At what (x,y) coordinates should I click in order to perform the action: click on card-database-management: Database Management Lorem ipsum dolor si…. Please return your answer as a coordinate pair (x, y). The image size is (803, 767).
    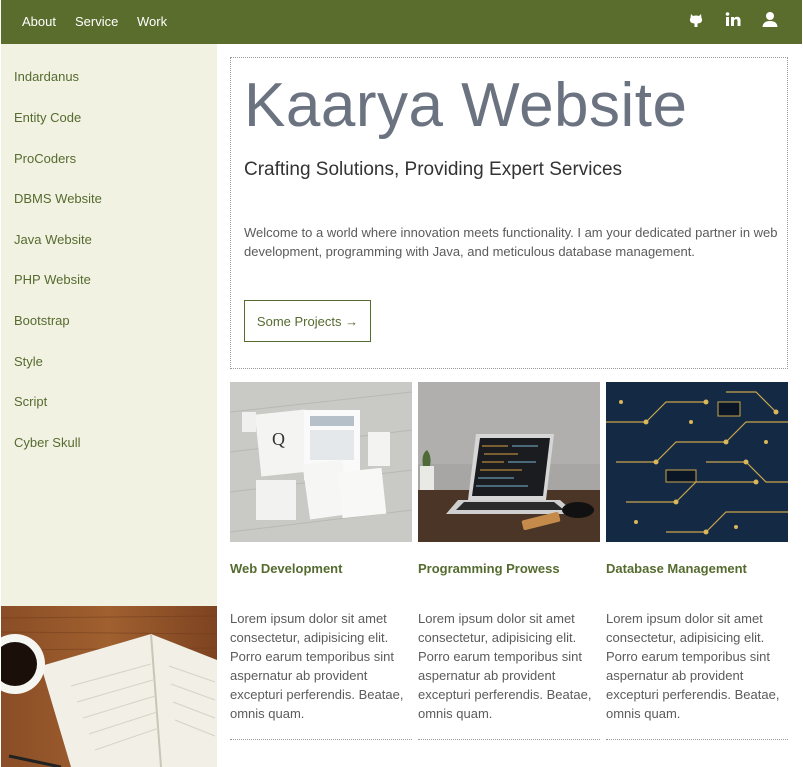
    Looking at the image, I should click on (697, 561).